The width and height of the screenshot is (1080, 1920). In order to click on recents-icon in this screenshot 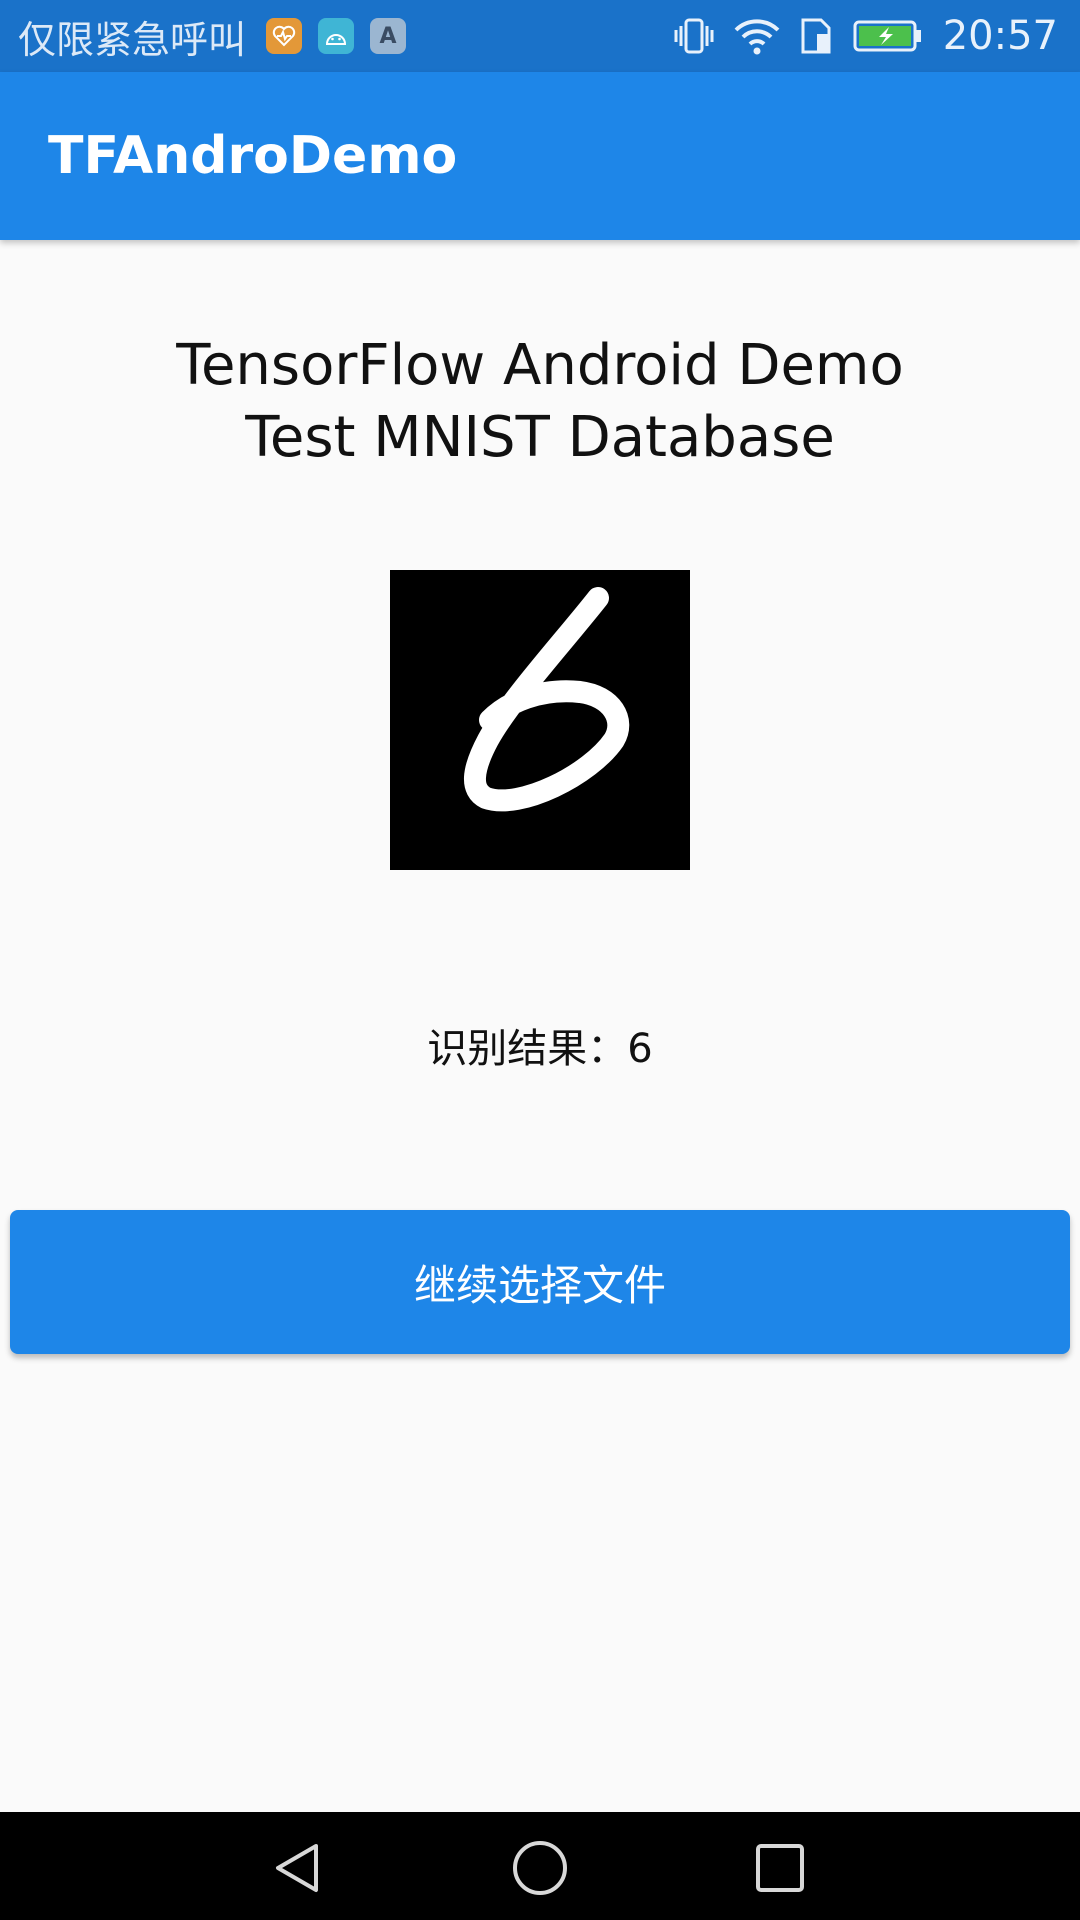, I will do `click(780, 1870)`.